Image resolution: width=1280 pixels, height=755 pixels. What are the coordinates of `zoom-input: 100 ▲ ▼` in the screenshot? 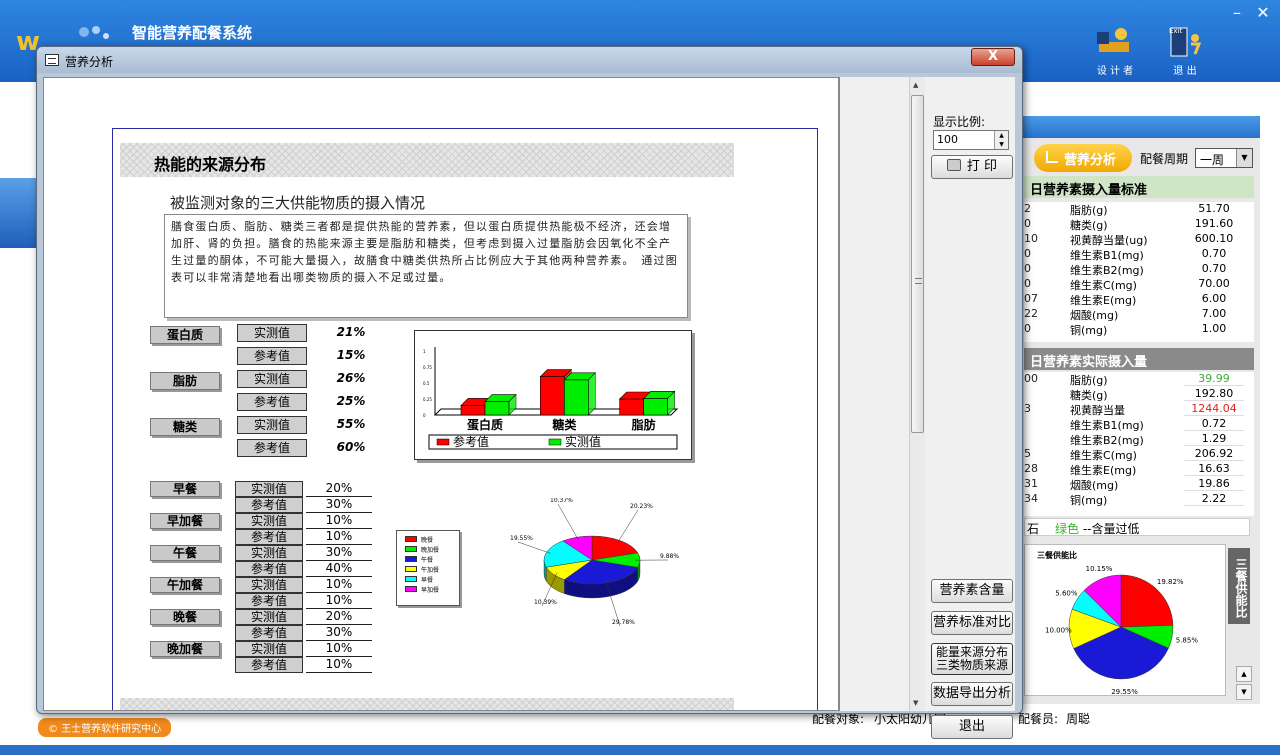 It's located at (971, 140).